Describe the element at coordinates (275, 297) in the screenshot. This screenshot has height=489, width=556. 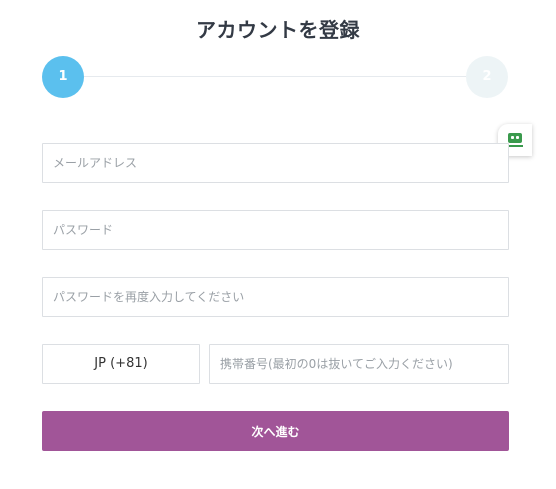
I see `password-confirm-input` at that location.